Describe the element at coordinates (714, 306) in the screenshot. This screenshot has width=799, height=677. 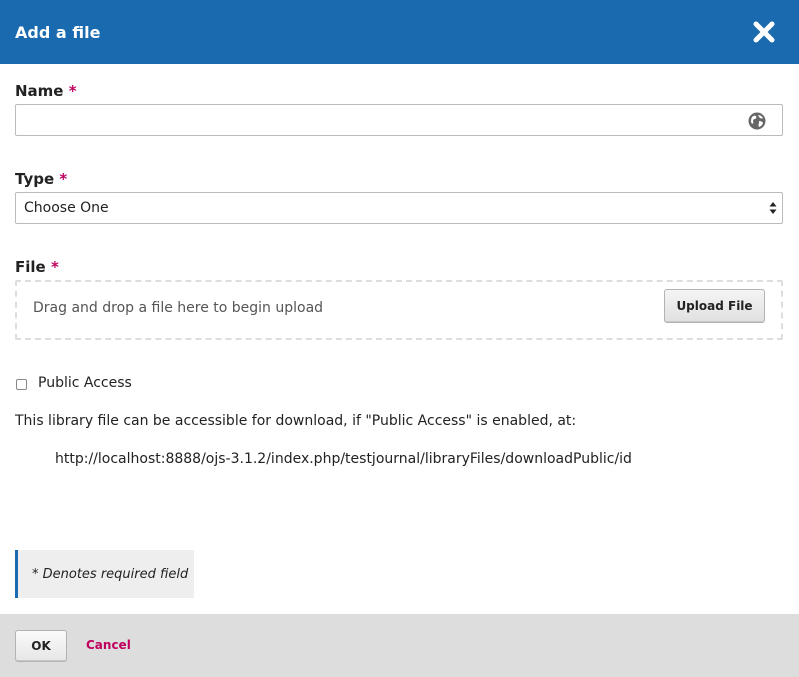
I see `upload-file-button: Upload File` at that location.